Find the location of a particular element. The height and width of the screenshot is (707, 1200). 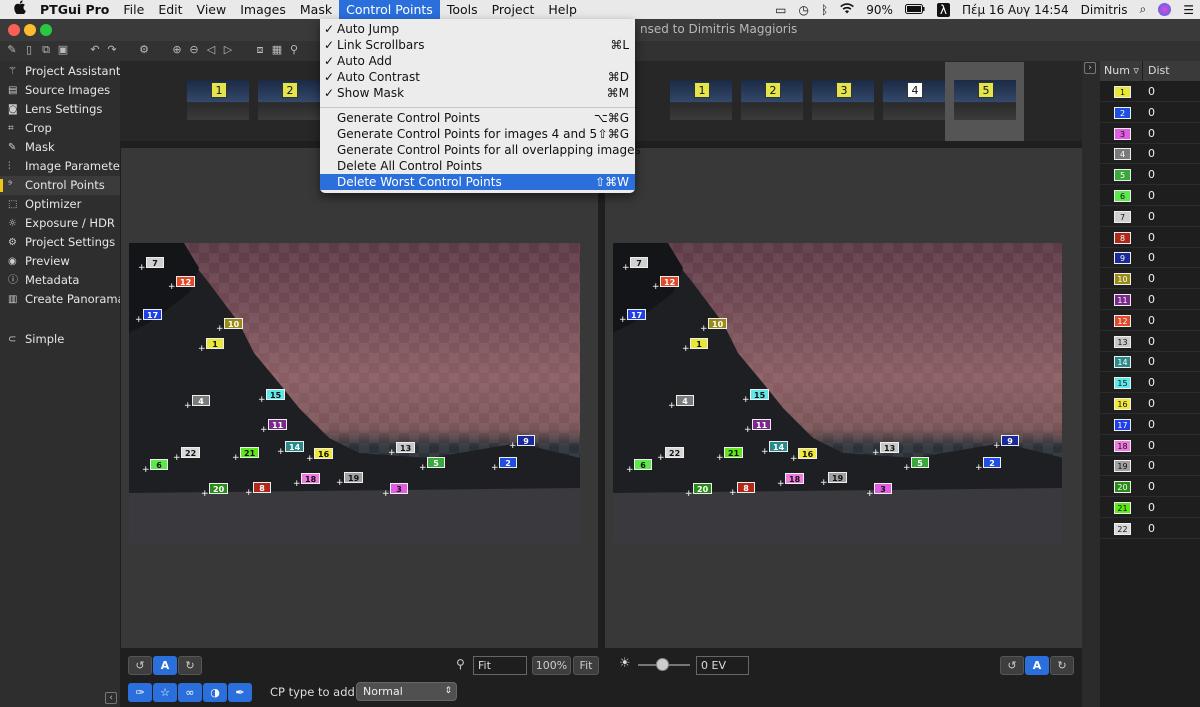

rotate-left-button: ↺ is located at coordinates (140, 665).